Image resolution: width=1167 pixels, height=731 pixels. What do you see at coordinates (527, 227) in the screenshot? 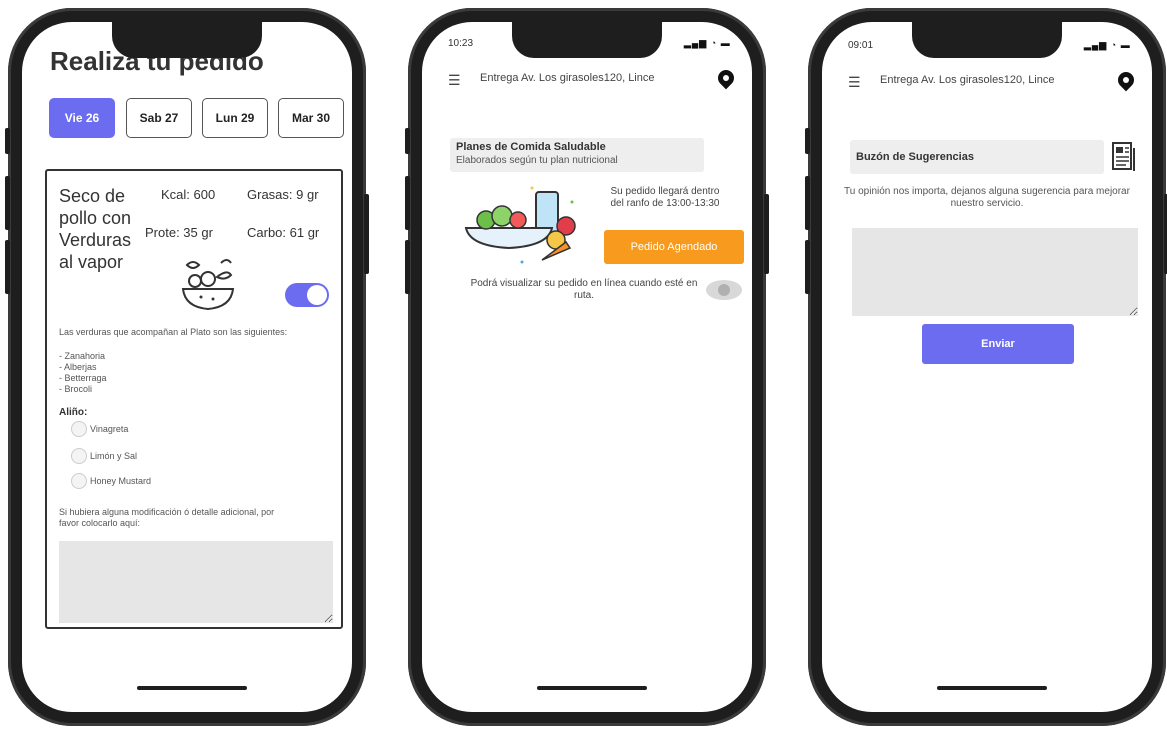
I see `food-illustration` at bounding box center [527, 227].